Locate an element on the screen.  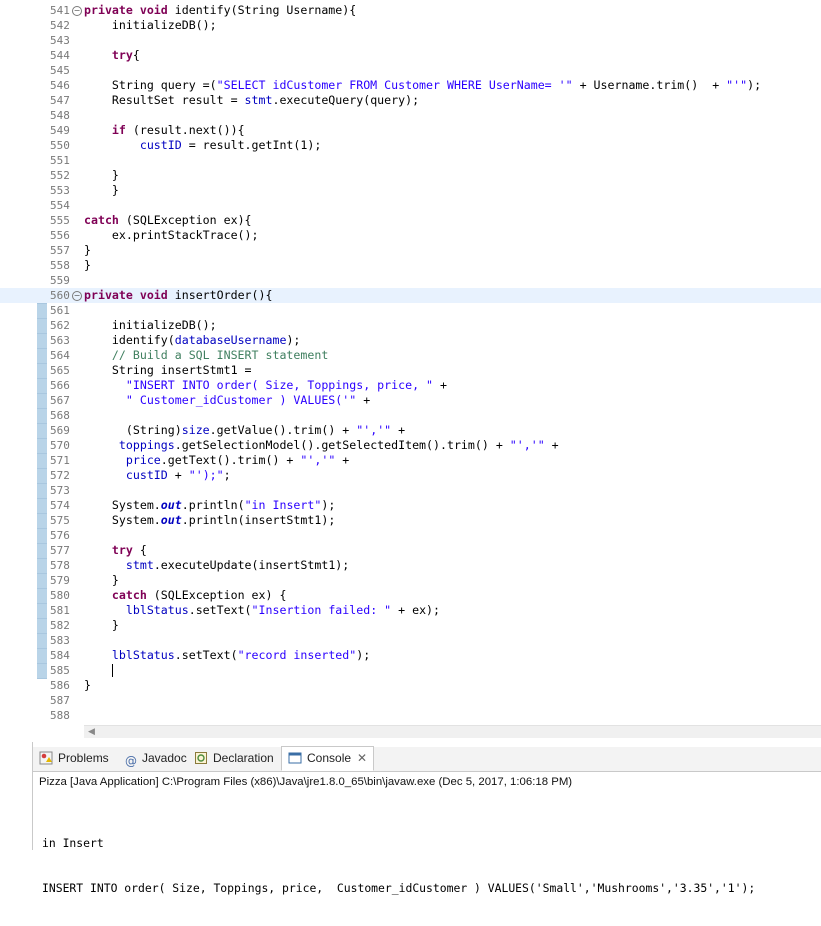
code-line: 578 stmt.executeUpdate(insertStmt1); is located at coordinates (410, 565).